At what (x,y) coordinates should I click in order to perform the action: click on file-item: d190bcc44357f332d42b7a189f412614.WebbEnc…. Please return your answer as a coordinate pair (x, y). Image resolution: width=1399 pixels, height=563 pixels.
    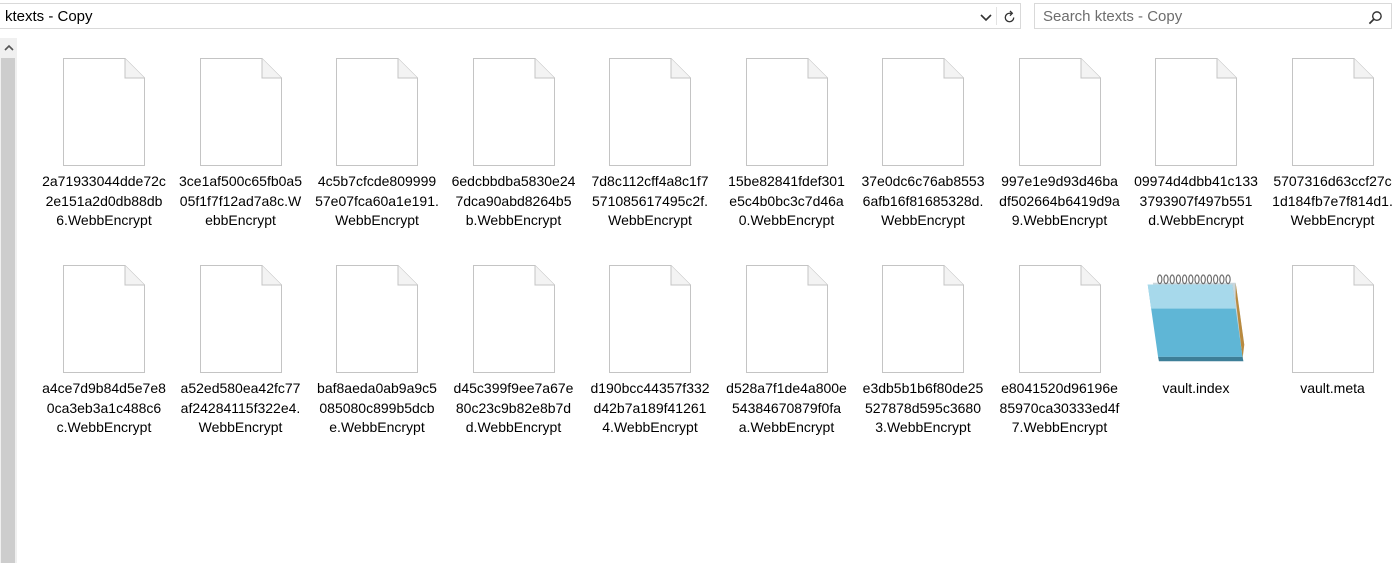
    Looking at the image, I should click on (650, 347).